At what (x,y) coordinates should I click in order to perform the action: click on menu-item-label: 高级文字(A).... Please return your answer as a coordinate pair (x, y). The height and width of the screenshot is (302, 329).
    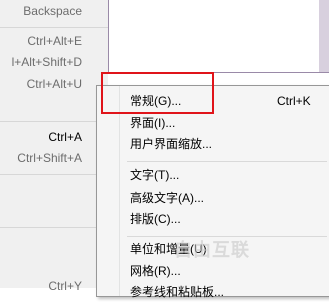
    Looking at the image, I should click on (167, 198).